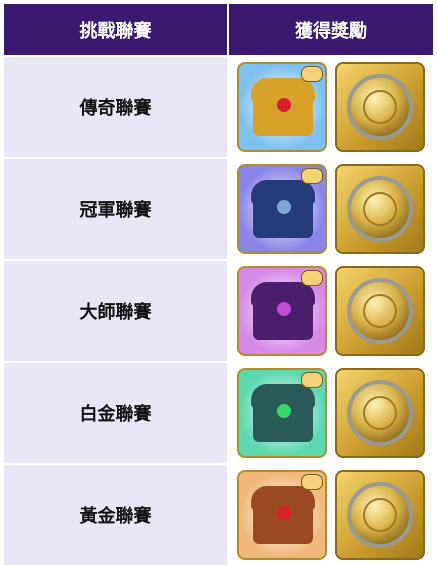  I want to click on league-name: 傳奇聯賽, so click(116, 107).